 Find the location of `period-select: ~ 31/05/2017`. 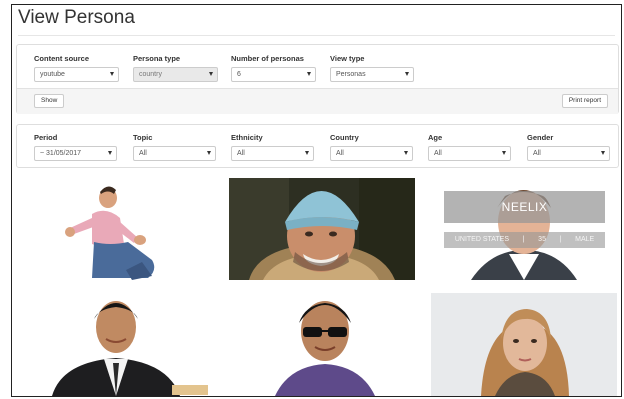

period-select: ~ 31/05/2017 is located at coordinates (75, 153).